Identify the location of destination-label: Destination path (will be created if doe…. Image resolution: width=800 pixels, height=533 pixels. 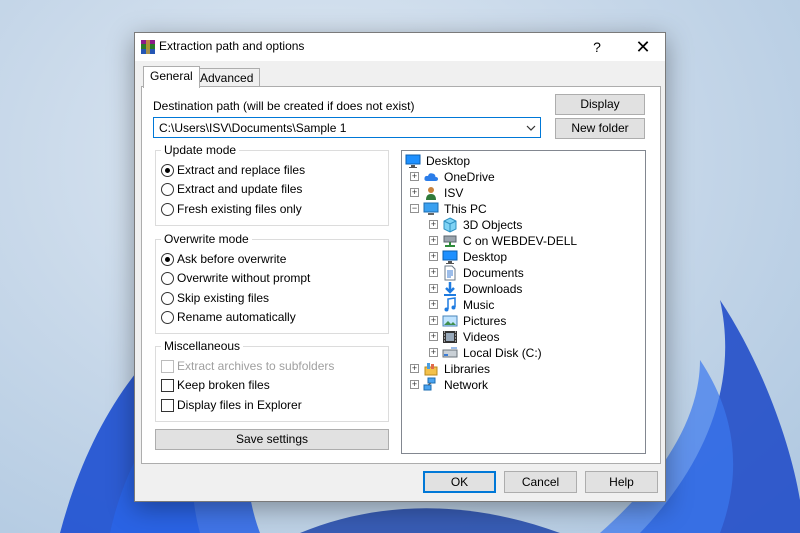
(284, 106).